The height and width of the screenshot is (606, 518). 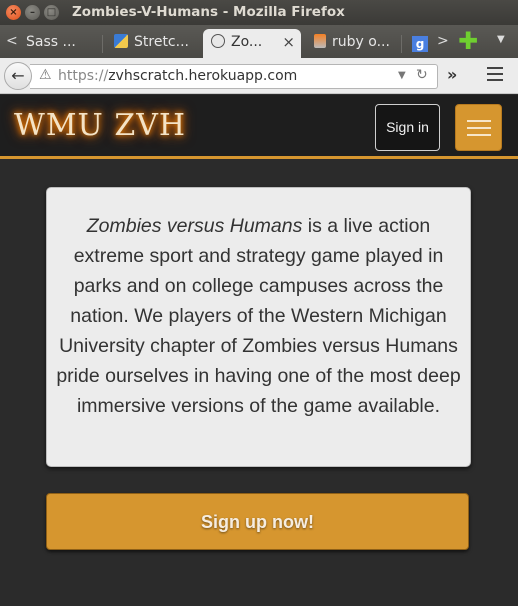 What do you see at coordinates (208, 12) in the screenshot?
I see `window-title: Zombies-V-Humans - Mozilla Firefox` at bounding box center [208, 12].